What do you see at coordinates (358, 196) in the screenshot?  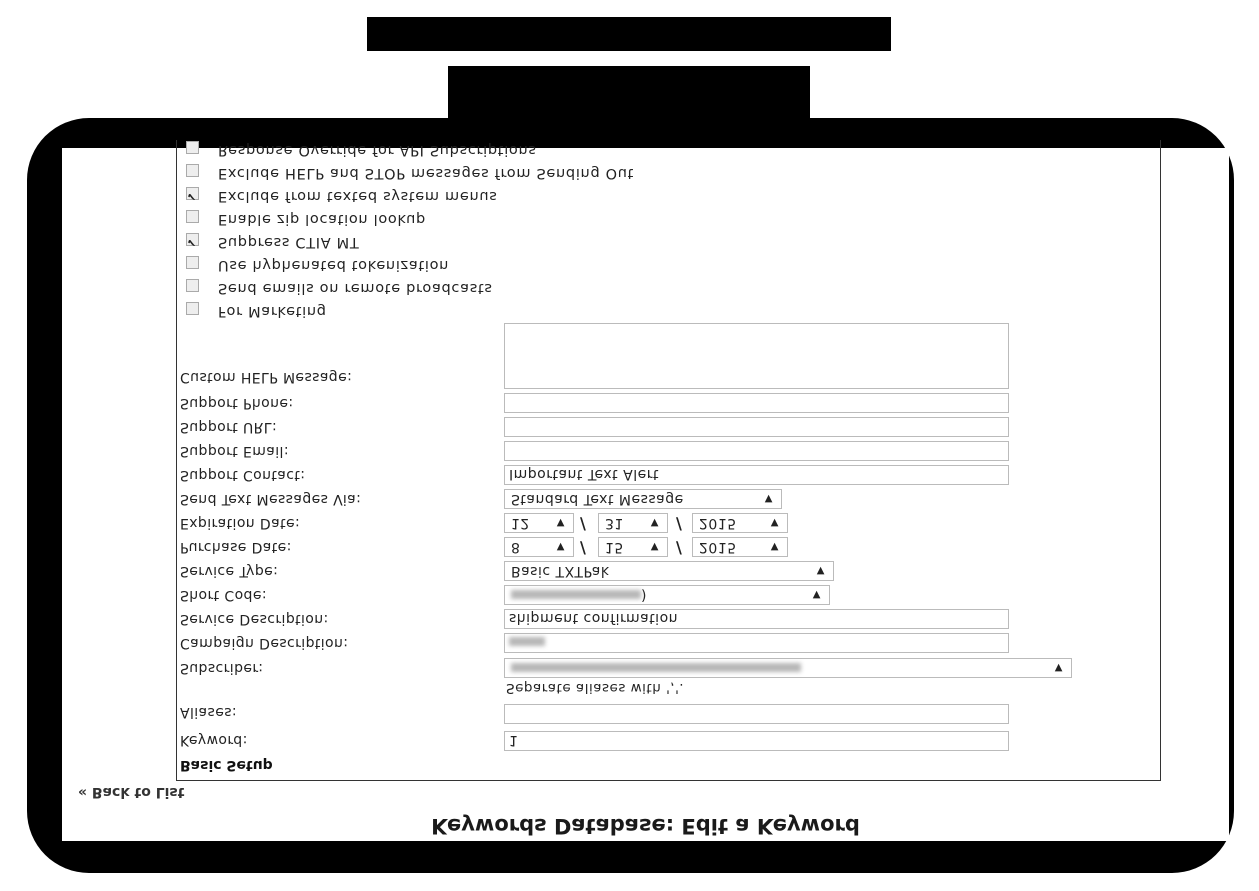 I see `checkbox-label: Exclude from texted system menus` at bounding box center [358, 196].